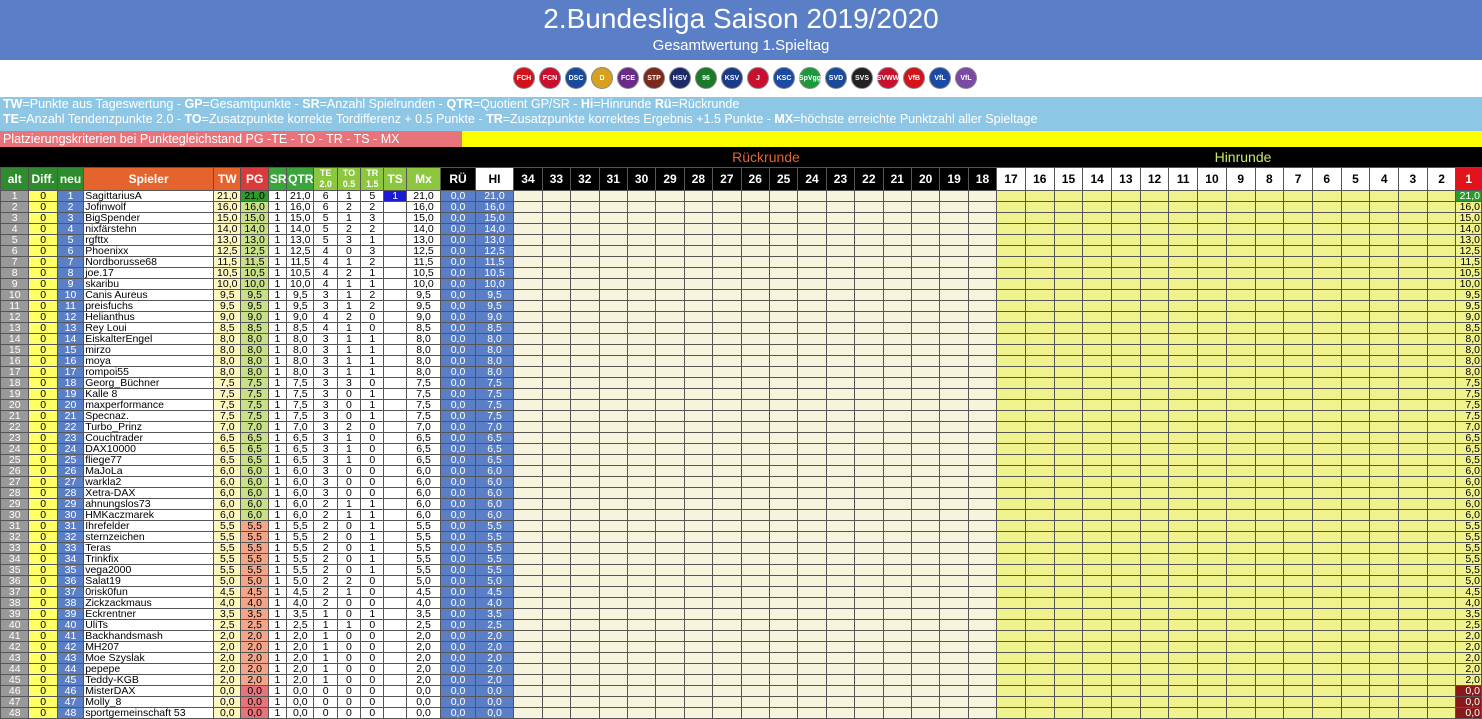  Describe the element at coordinates (227, 179) in the screenshot. I see `col-header-tw: TW` at that location.